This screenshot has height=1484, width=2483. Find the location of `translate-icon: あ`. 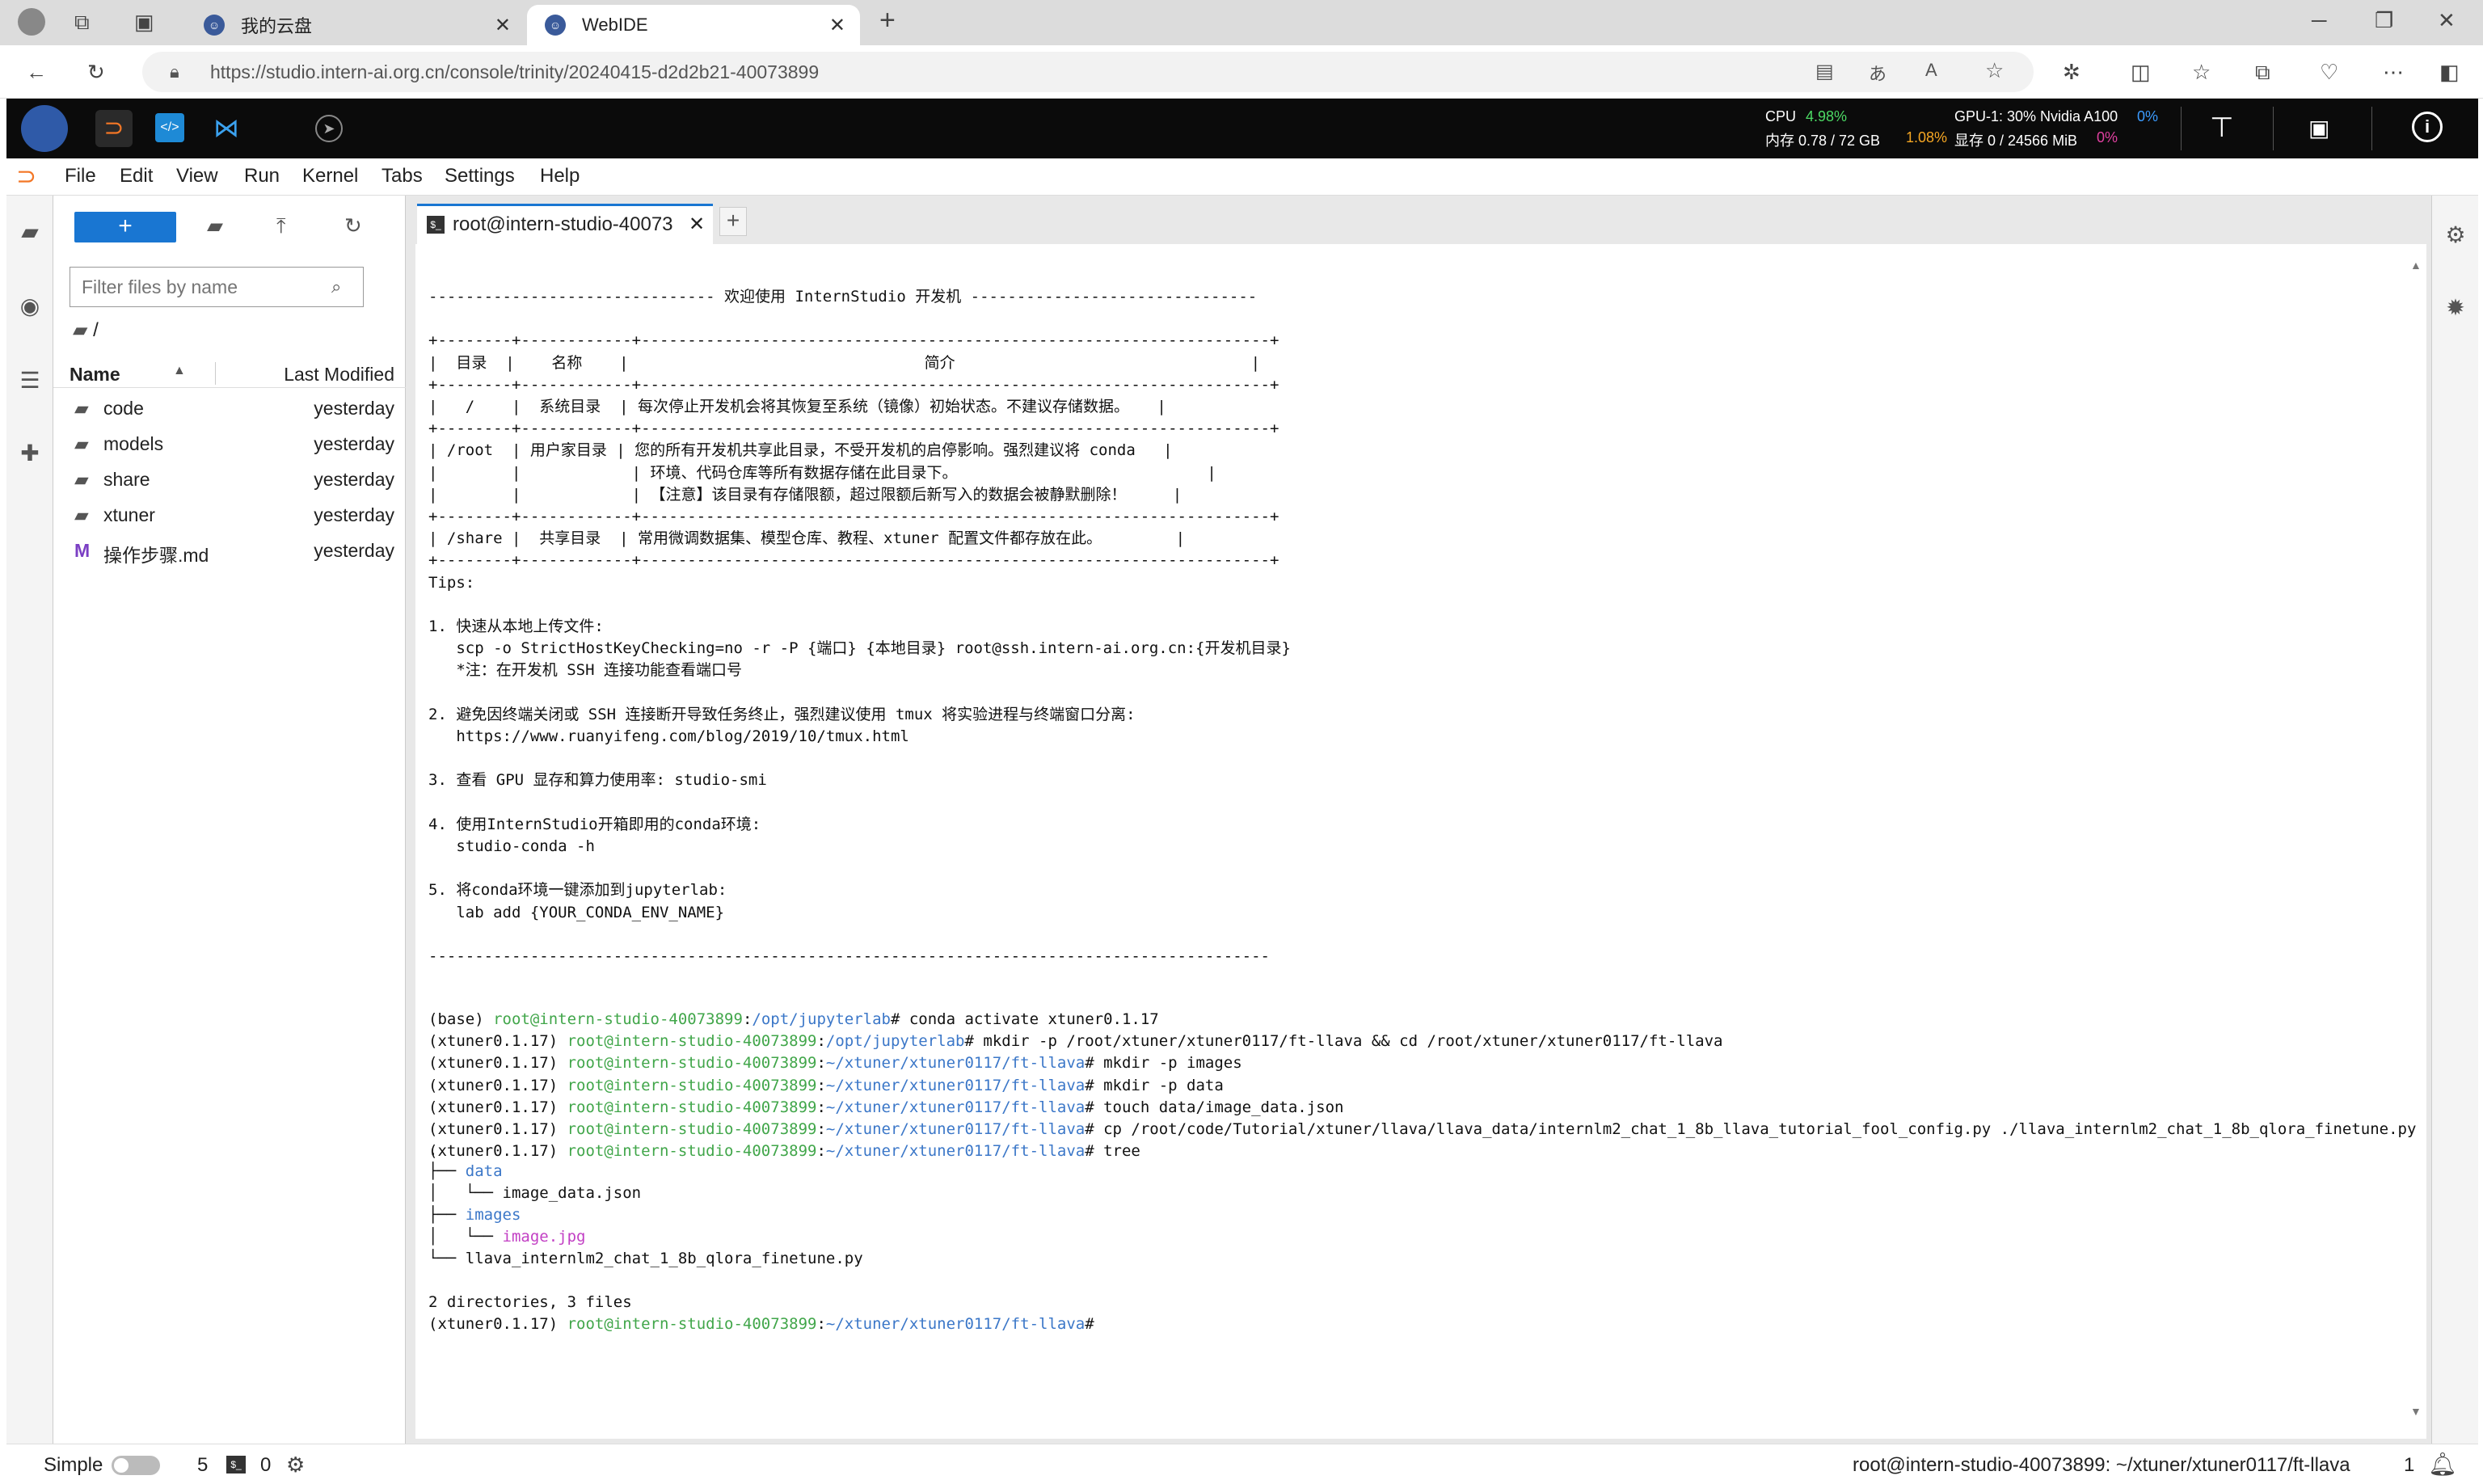

translate-icon: あ is located at coordinates (1877, 73).